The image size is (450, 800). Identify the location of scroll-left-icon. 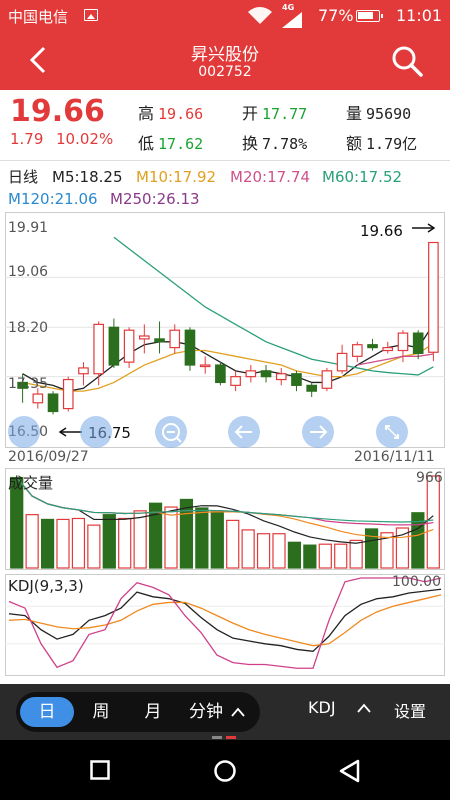
(244, 432).